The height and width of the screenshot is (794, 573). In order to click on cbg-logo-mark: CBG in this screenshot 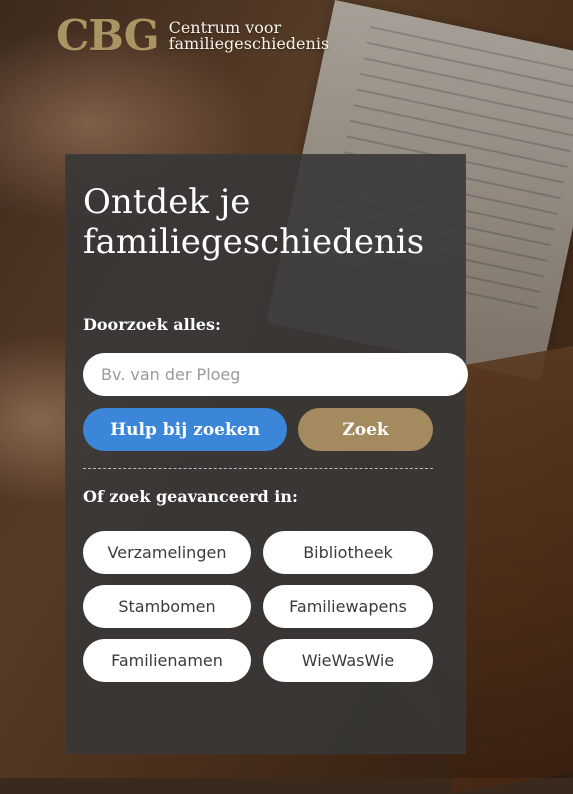, I will do `click(108, 35)`.